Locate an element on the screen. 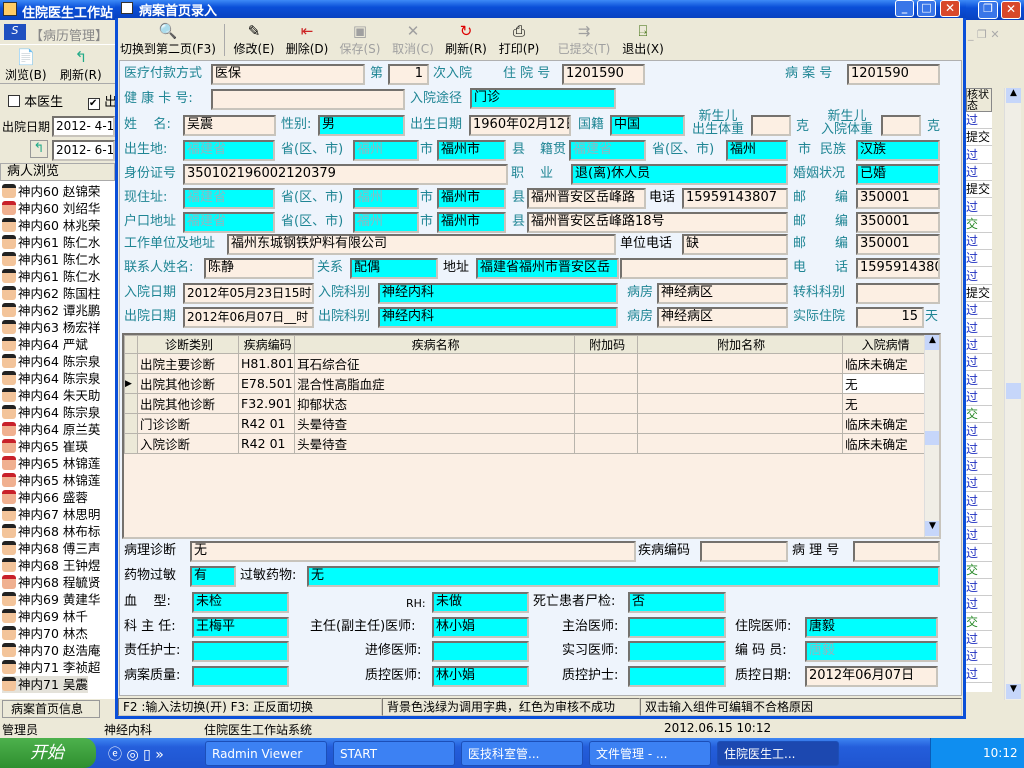  rh-field: 未做 is located at coordinates (480, 602).